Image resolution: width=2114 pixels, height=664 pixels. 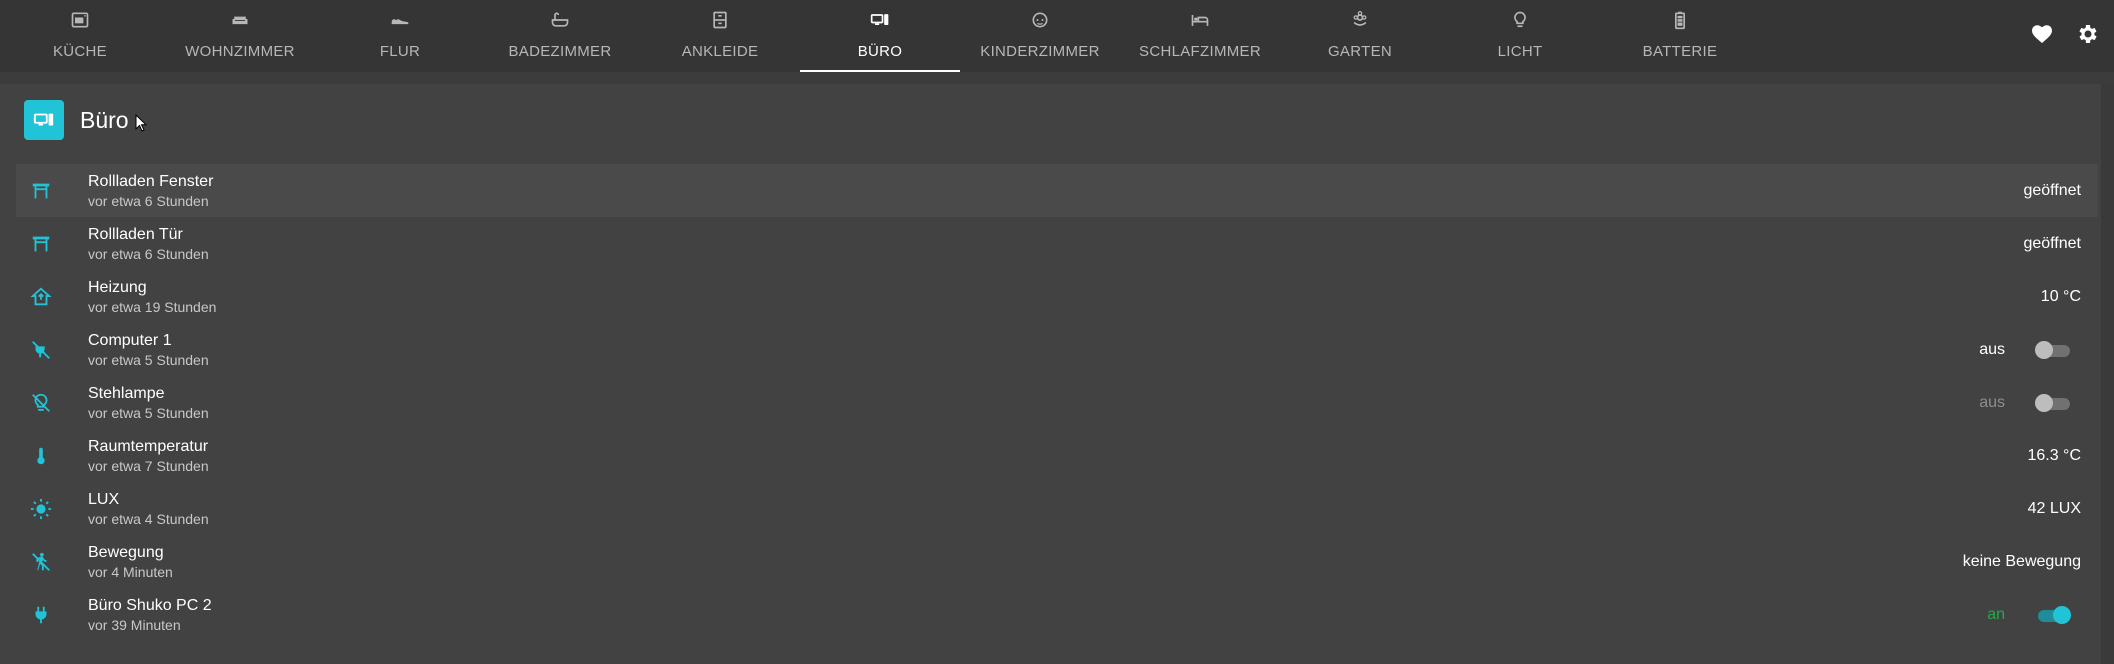 What do you see at coordinates (1680, 51) in the screenshot?
I see `tab-label: BATTERIE` at bounding box center [1680, 51].